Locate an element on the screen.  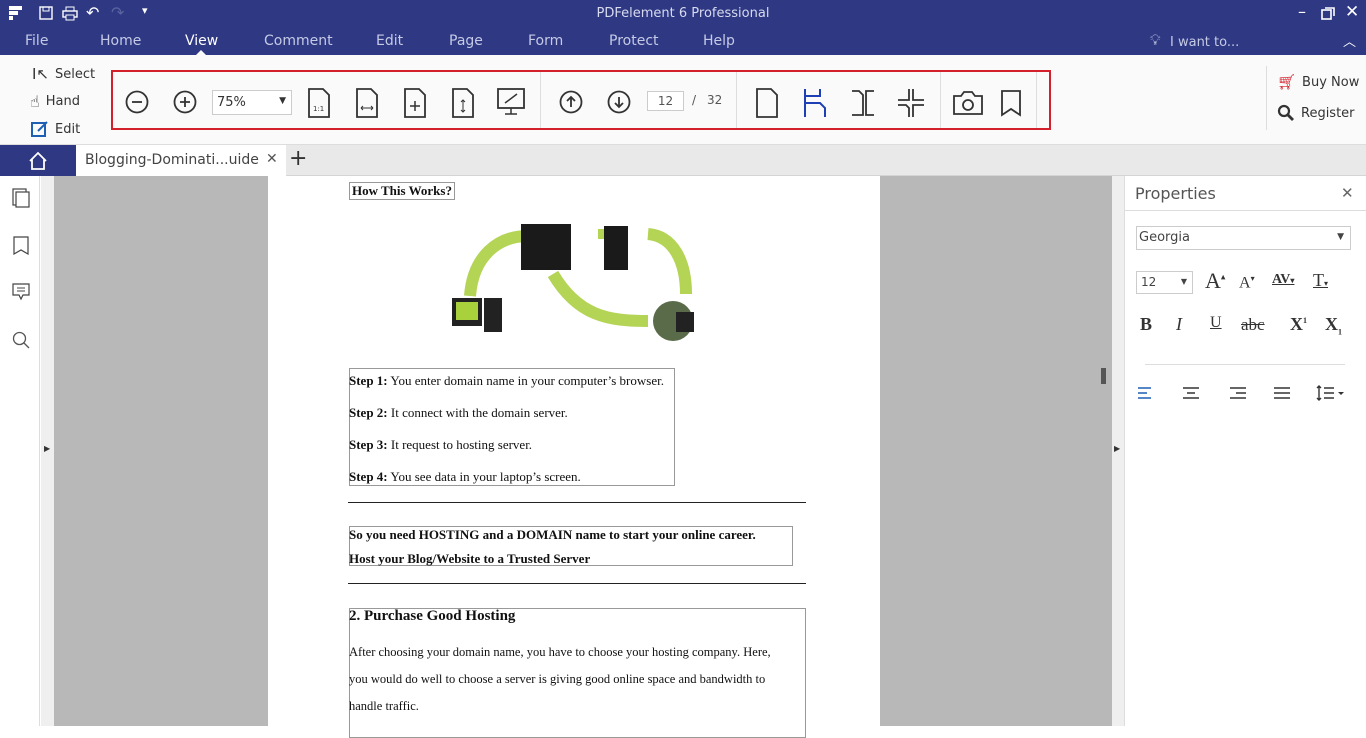
edit-tool: Edit is located at coordinates (55, 129).